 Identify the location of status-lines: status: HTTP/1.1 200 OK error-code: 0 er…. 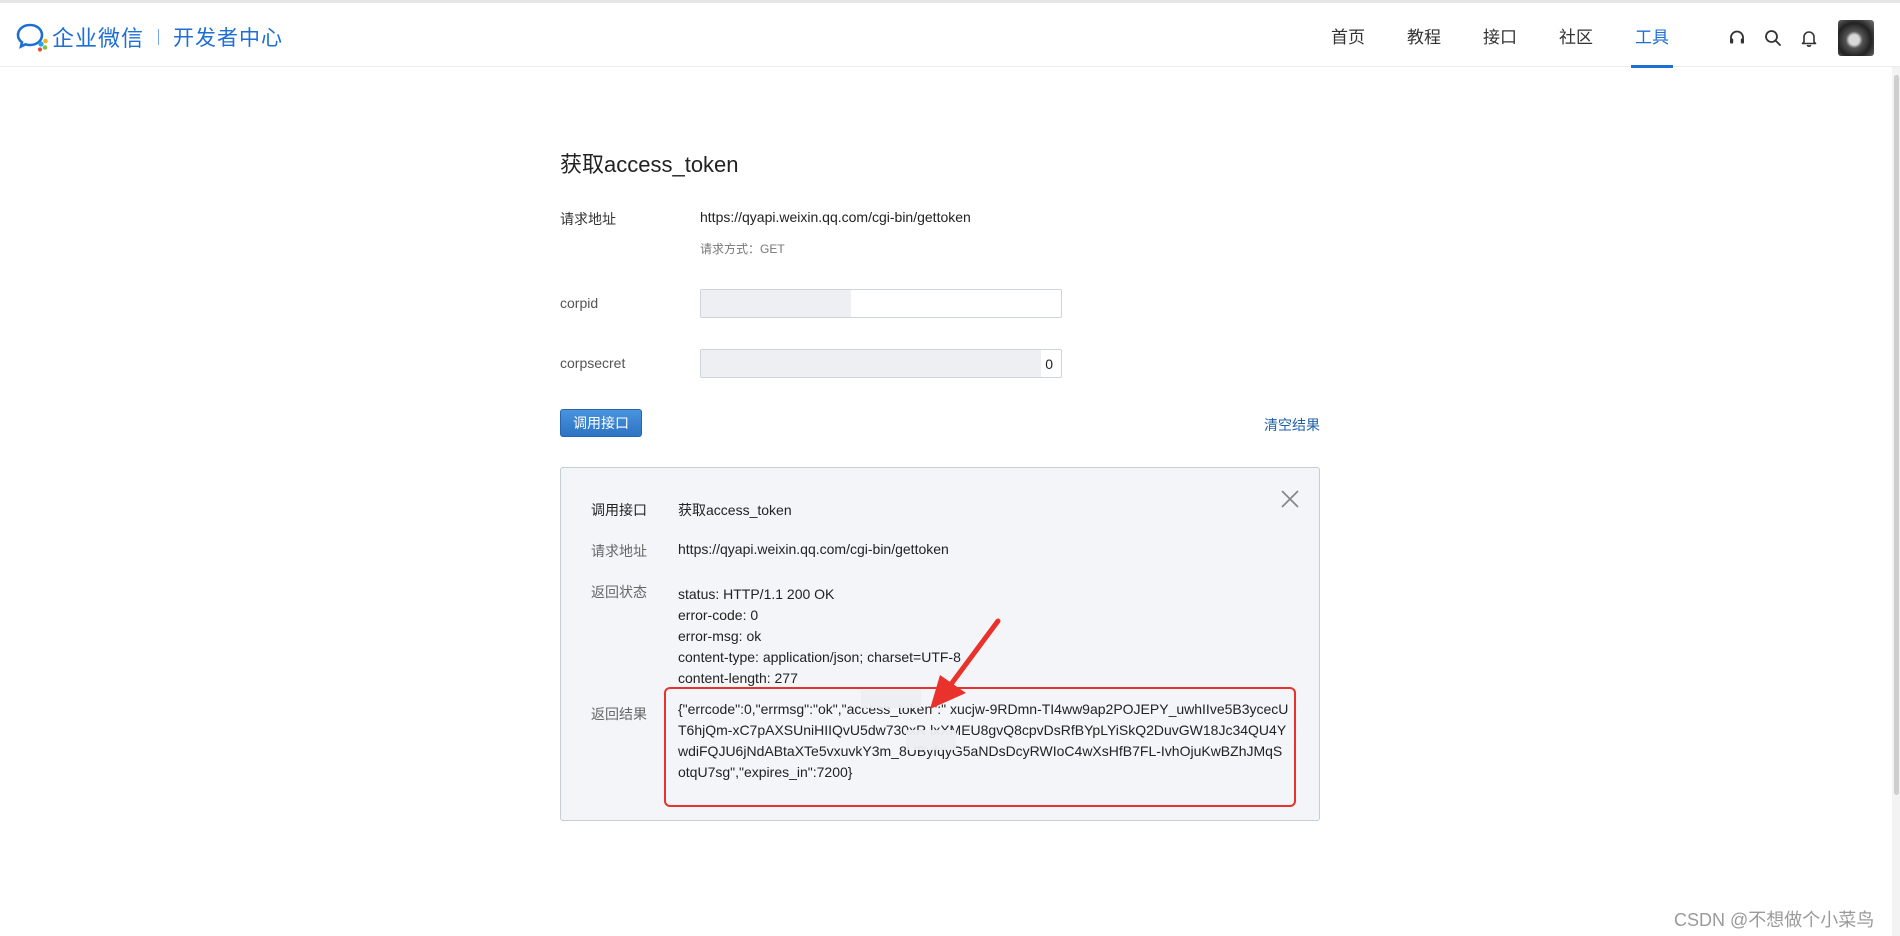
(819, 636).